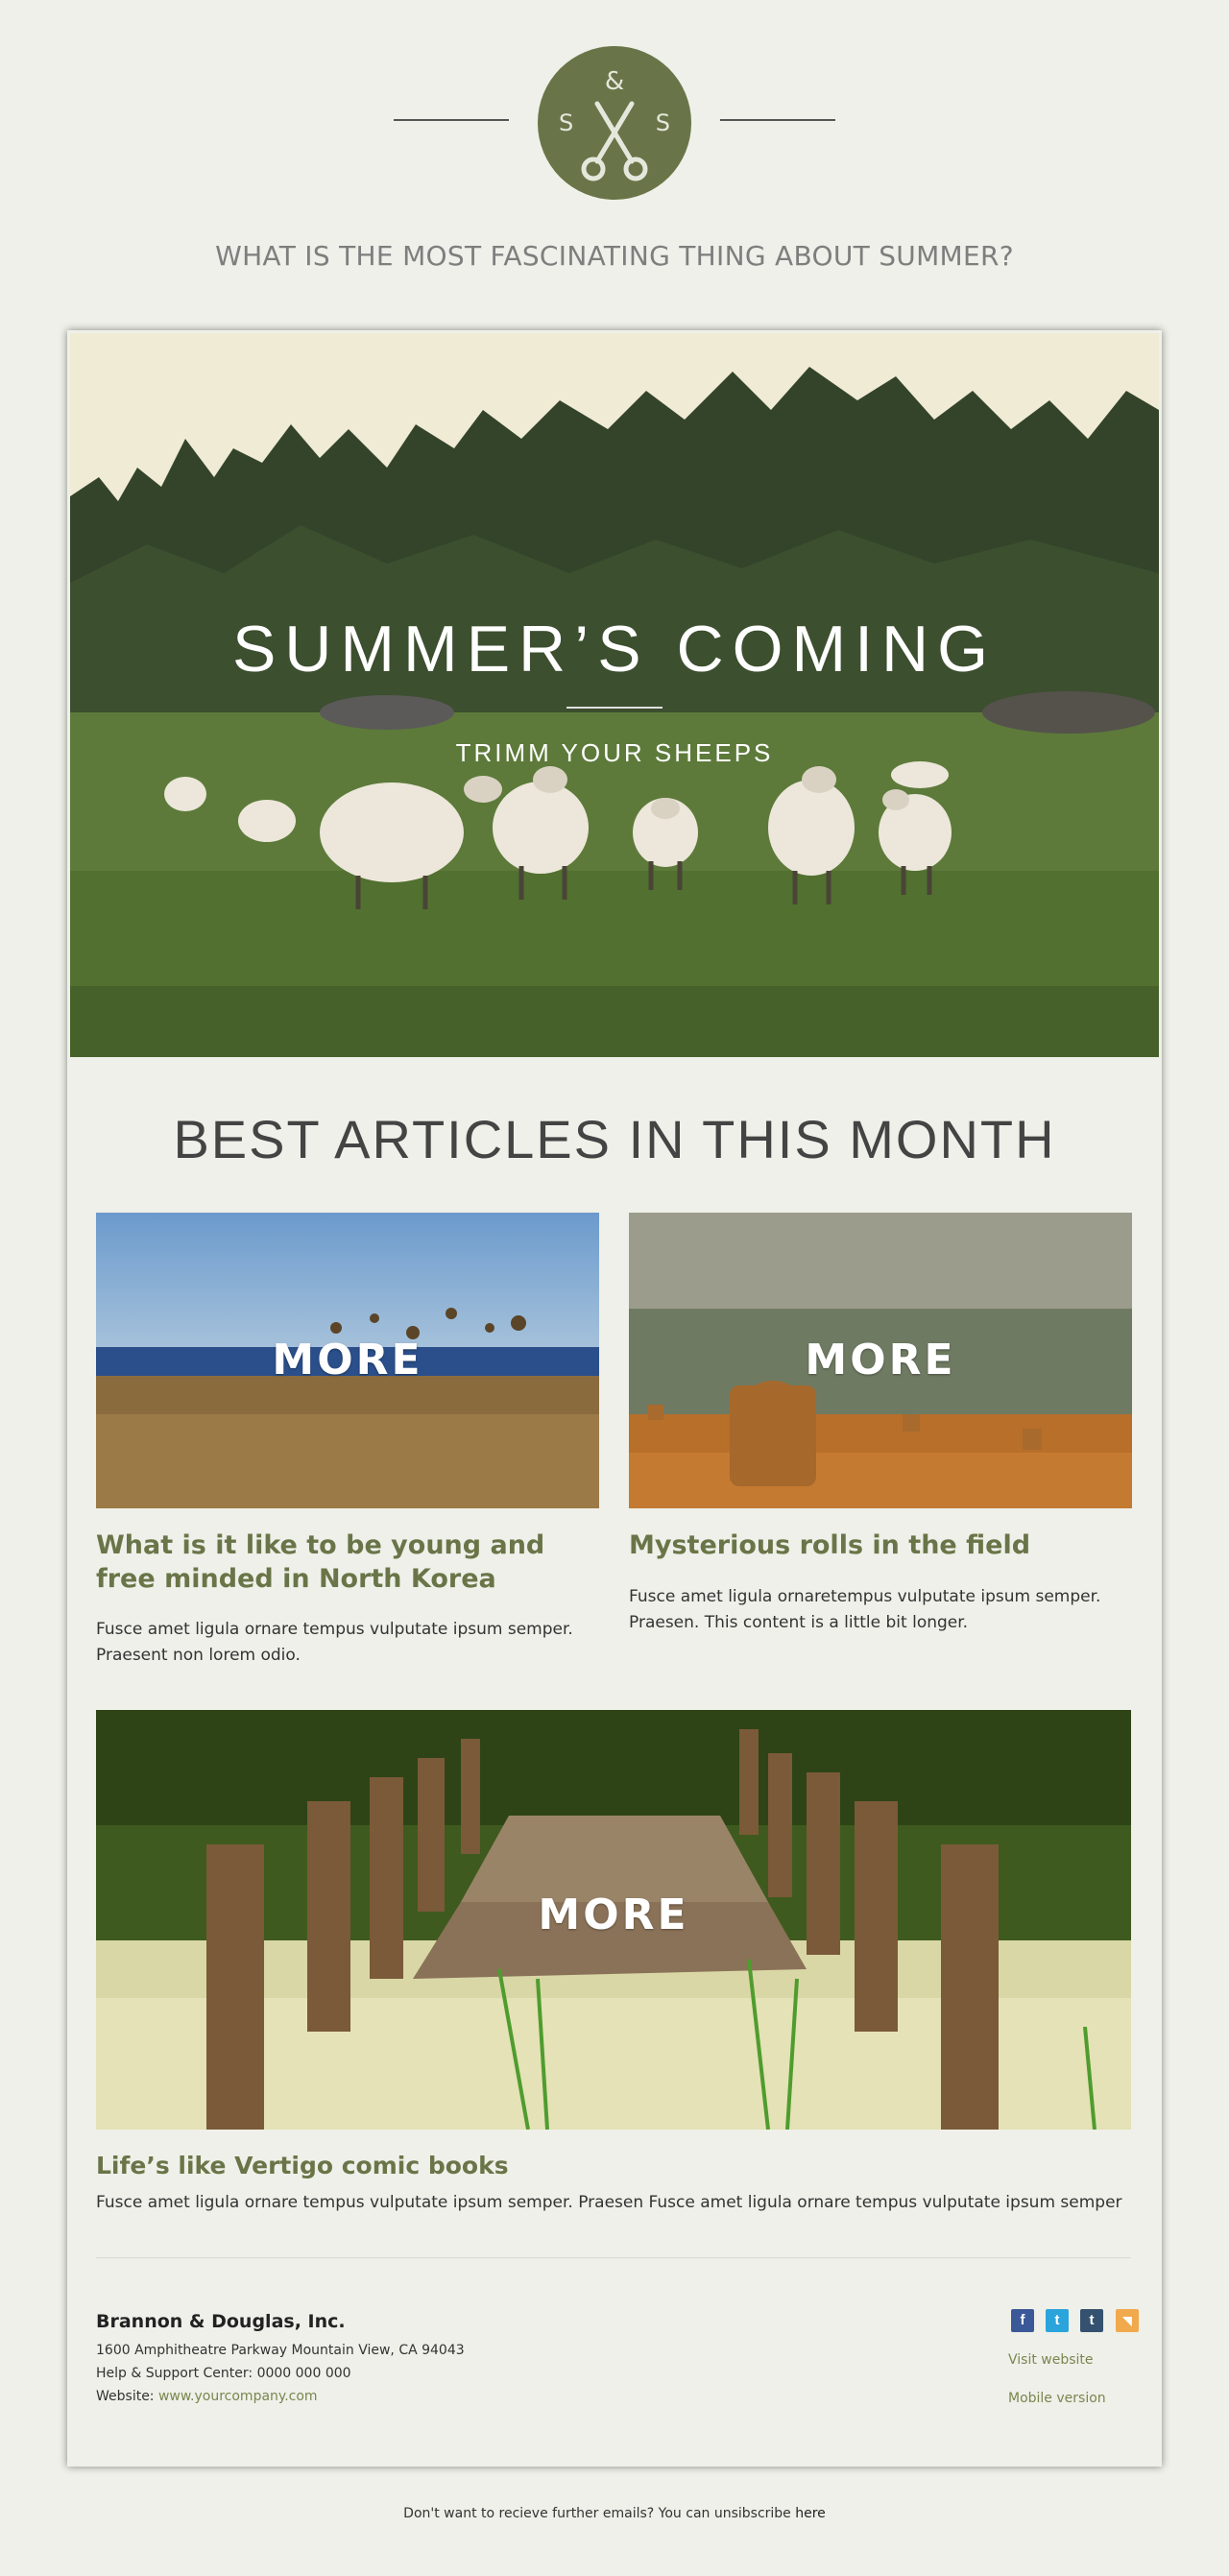  I want to click on unsubscribe-link: here, so click(811, 2513).